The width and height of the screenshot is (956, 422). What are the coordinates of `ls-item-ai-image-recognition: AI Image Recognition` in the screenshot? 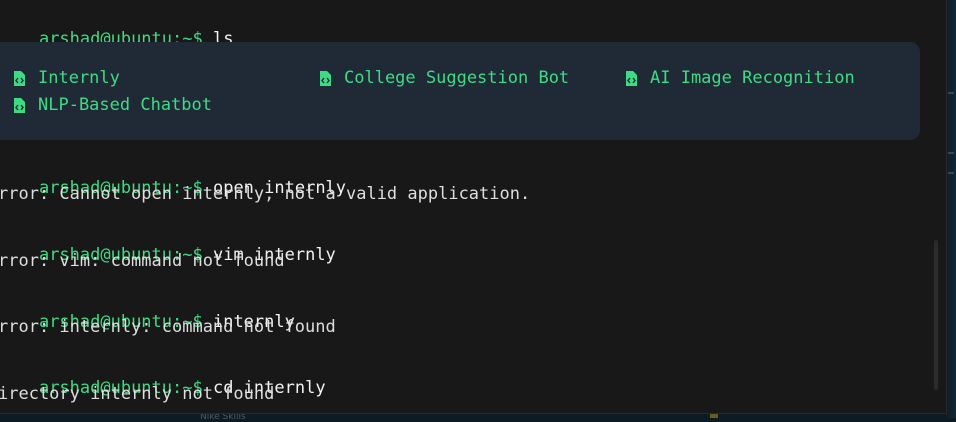 It's located at (740, 78).